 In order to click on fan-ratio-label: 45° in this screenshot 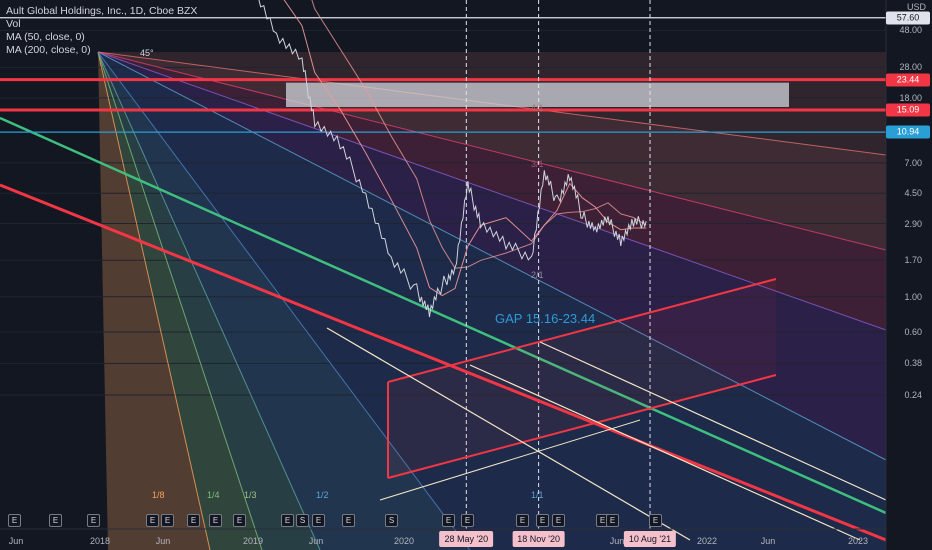, I will do `click(147, 53)`.